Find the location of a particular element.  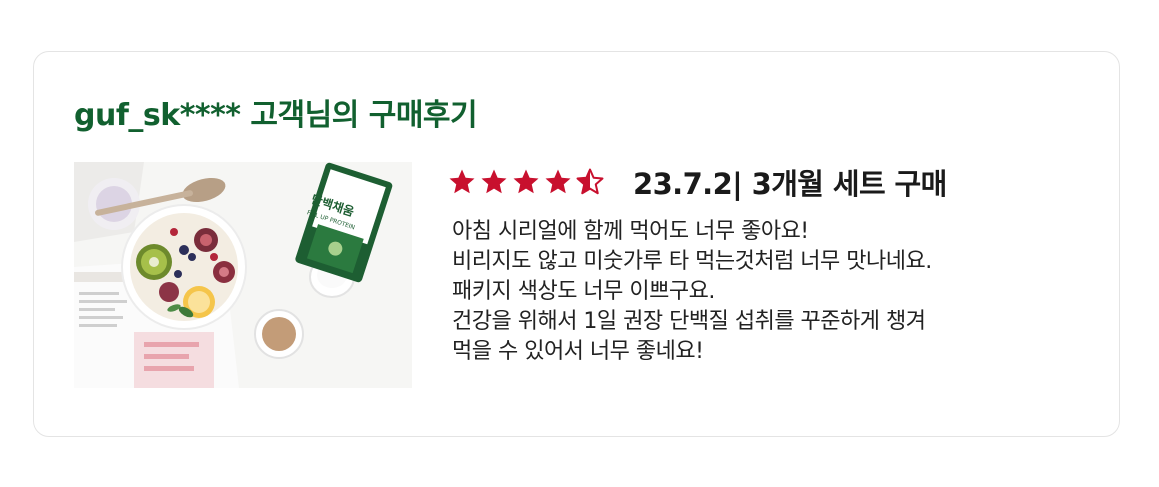

rating-stars is located at coordinates (526, 182).